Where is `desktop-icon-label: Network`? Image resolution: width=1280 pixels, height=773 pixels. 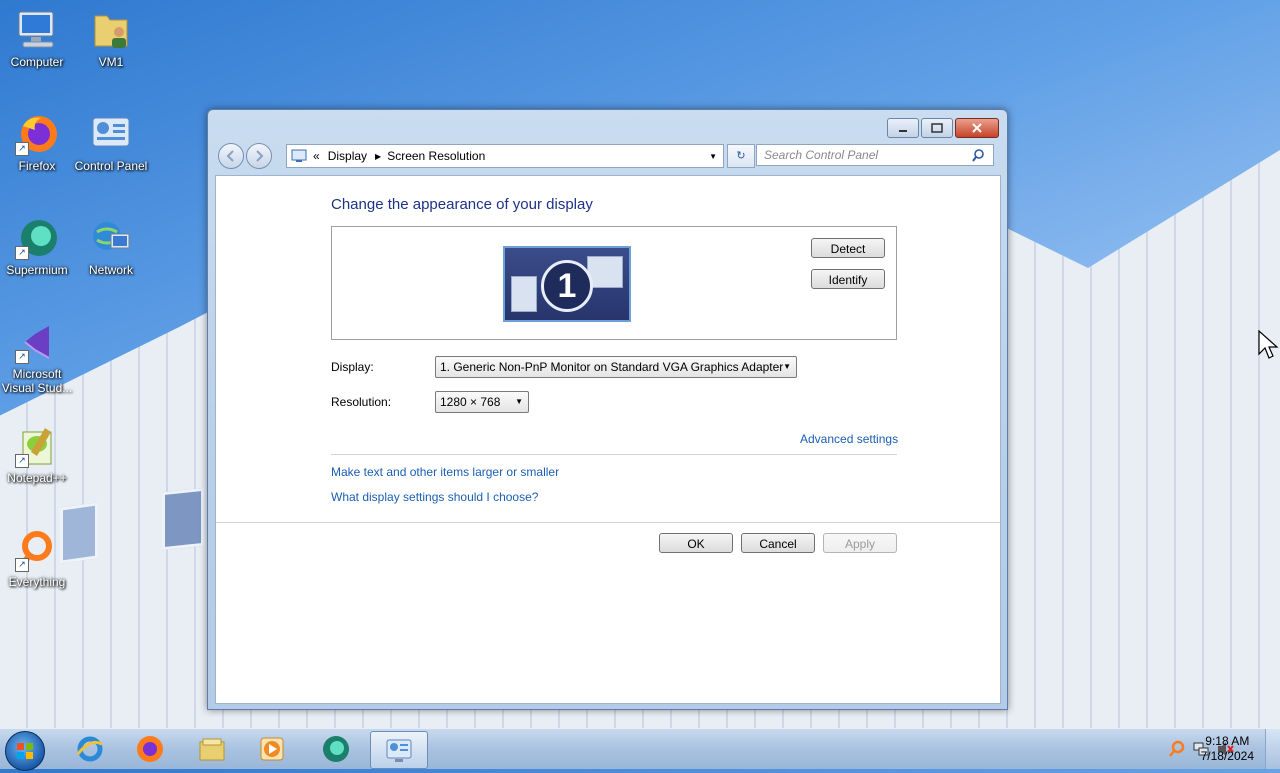 desktop-icon-label: Network is located at coordinates (110, 270).